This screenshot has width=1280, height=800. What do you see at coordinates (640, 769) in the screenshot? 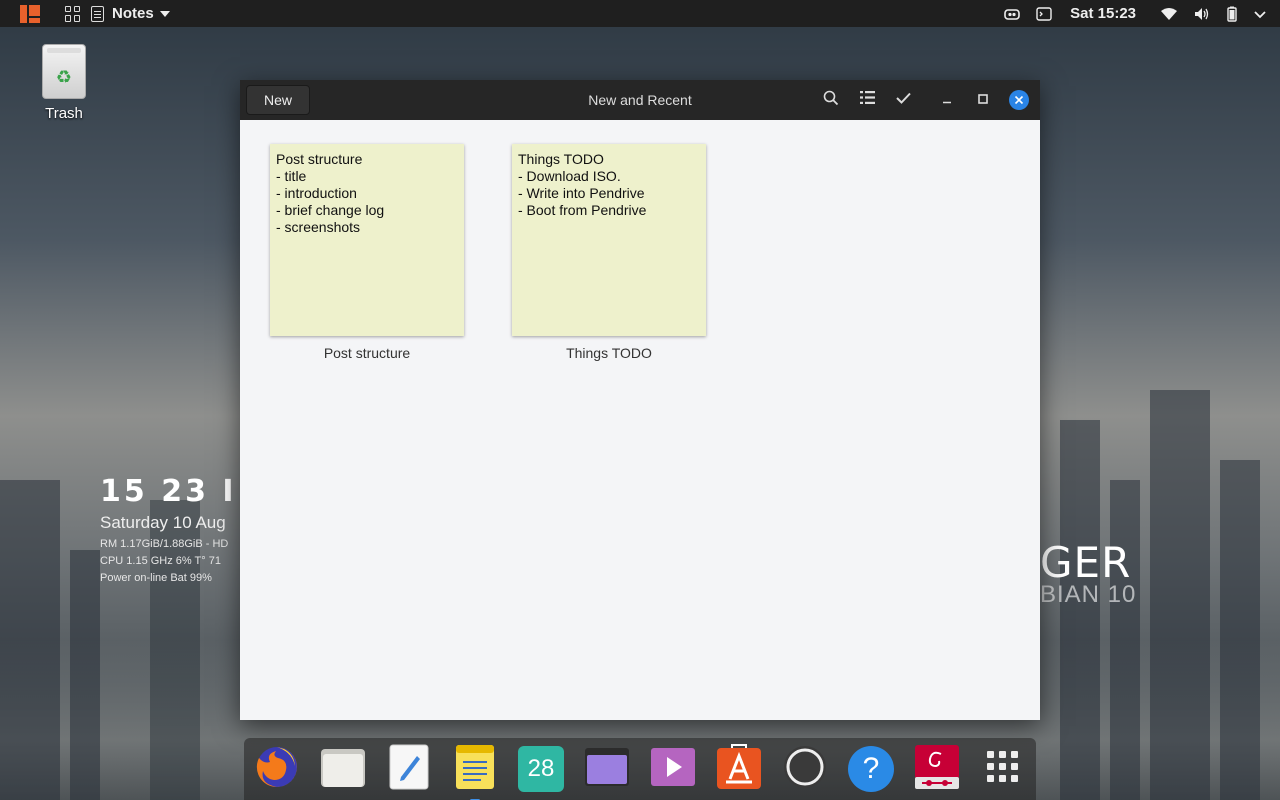
I see `dock: 28 ?` at bounding box center [640, 769].